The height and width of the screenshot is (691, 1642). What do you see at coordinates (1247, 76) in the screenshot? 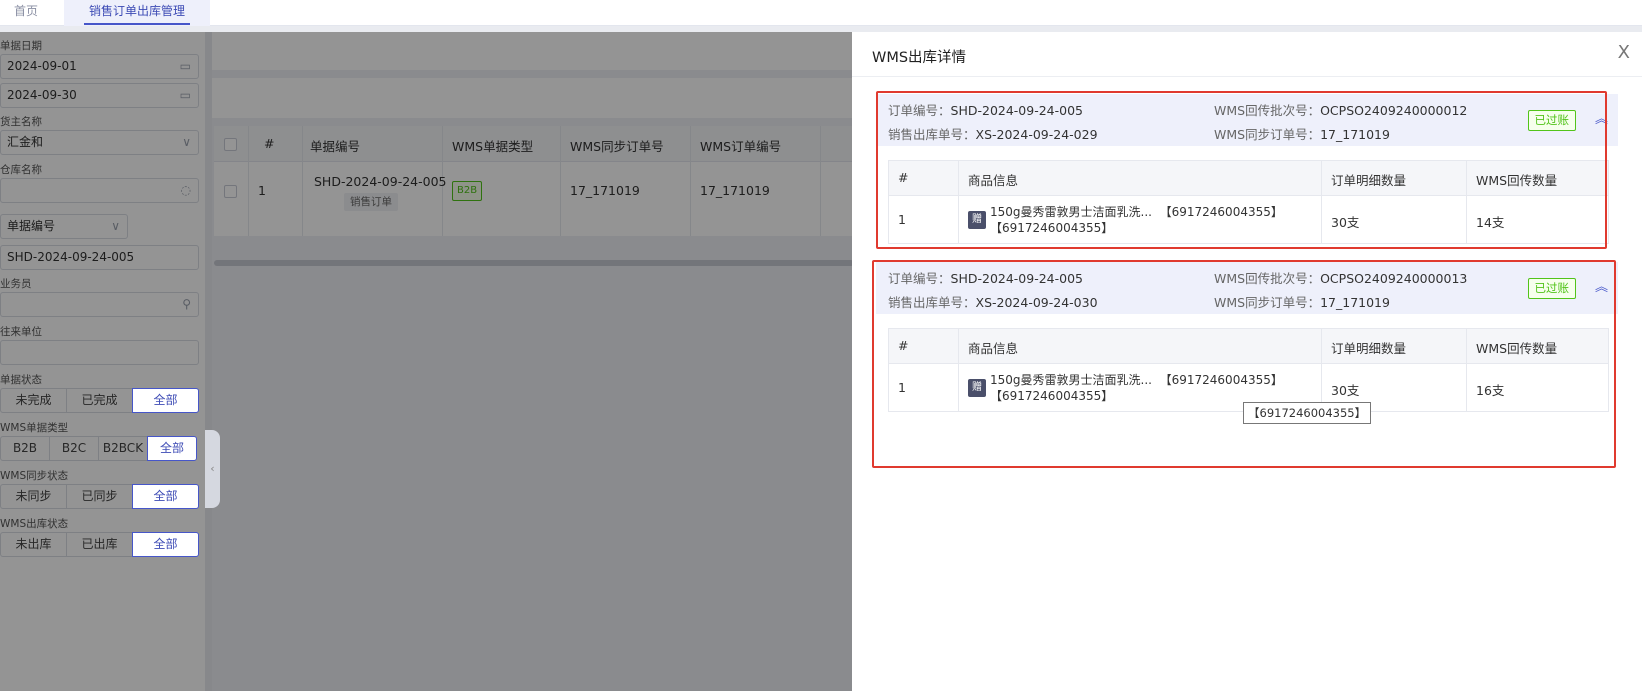
I see `drawer-divider` at bounding box center [1247, 76].